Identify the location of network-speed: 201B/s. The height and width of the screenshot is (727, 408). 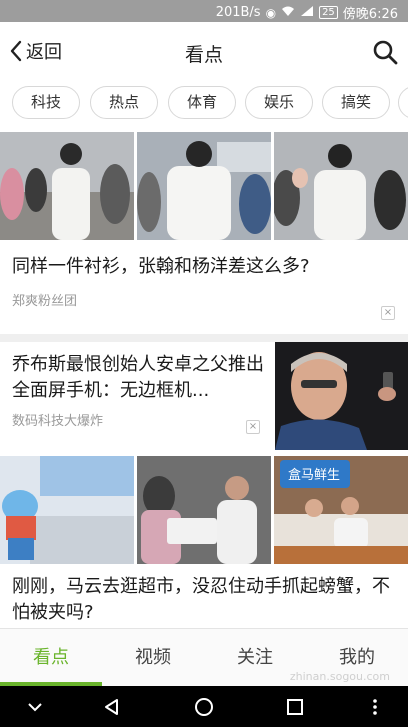
(238, 12).